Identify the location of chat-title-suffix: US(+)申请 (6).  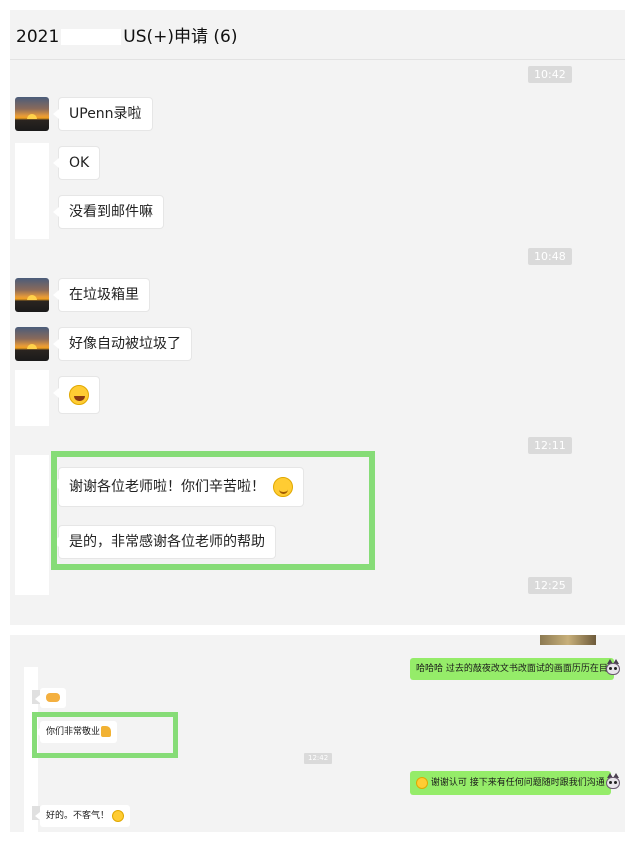
(180, 37).